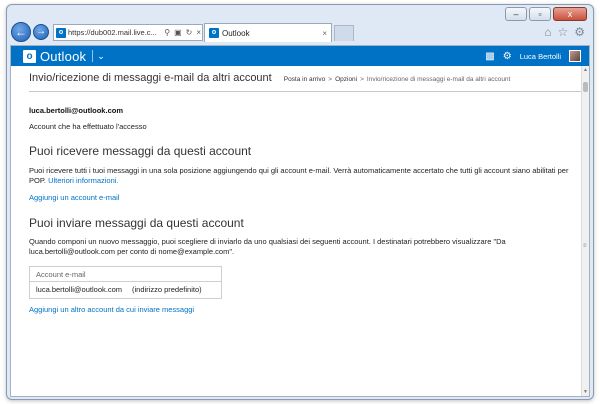 The height and width of the screenshot is (404, 600). I want to click on minimize-button: –, so click(516, 14).